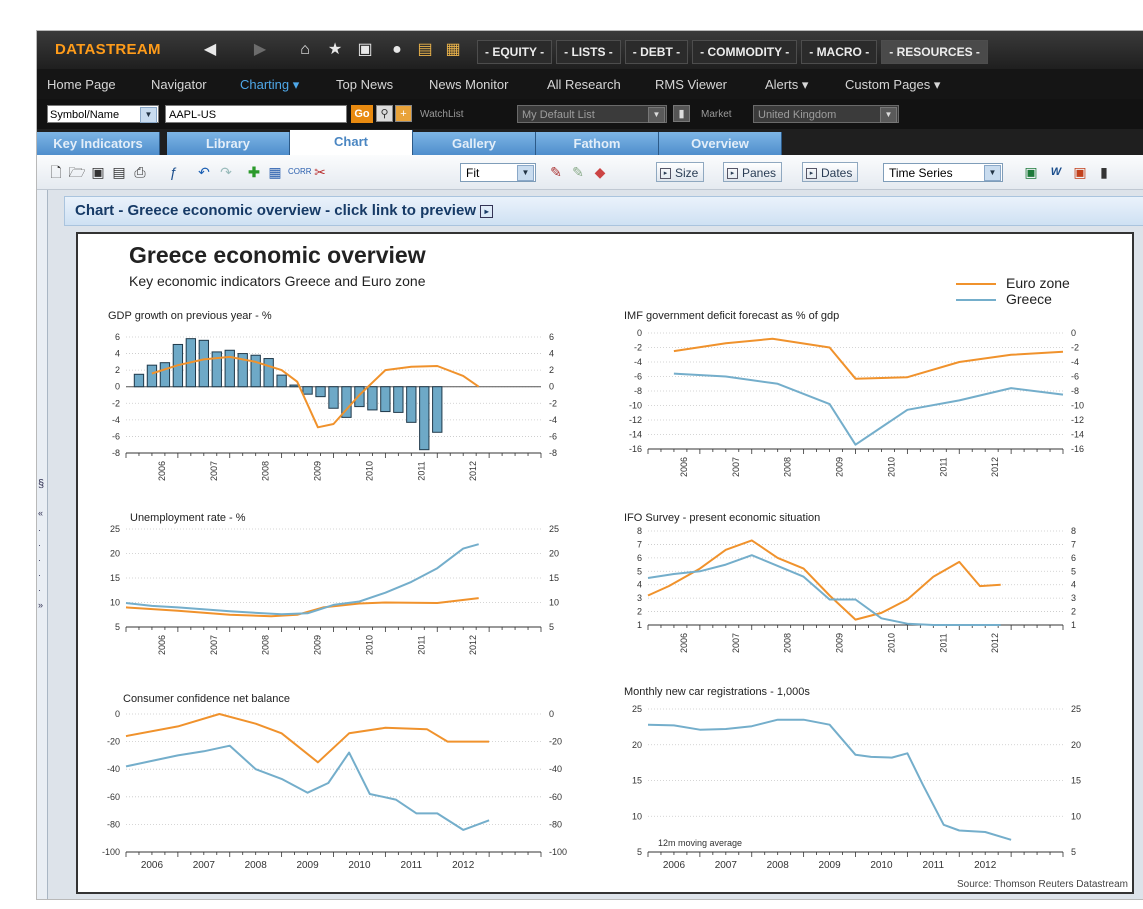 The image size is (1143, 909). What do you see at coordinates (691, 84) in the screenshot?
I see `nav-rms-viewer: RMS Viewer` at bounding box center [691, 84].